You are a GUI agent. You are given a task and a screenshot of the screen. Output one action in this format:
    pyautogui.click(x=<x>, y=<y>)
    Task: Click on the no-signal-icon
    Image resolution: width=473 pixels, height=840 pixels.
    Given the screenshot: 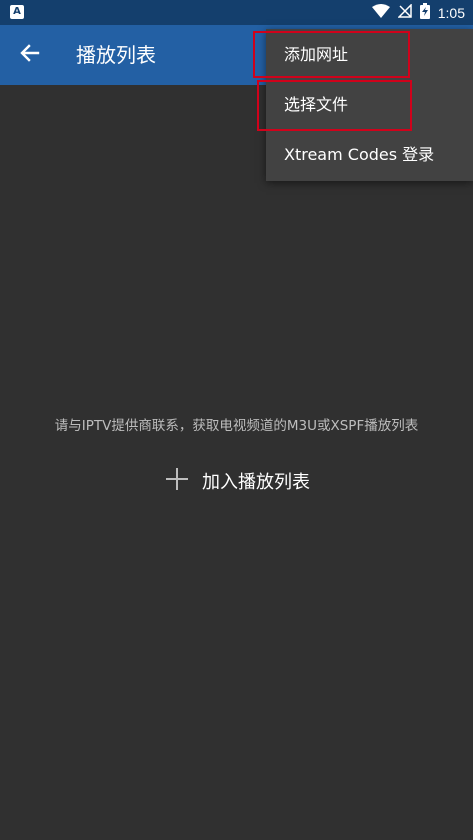 What is the action you would take?
    pyautogui.click(x=404, y=12)
    